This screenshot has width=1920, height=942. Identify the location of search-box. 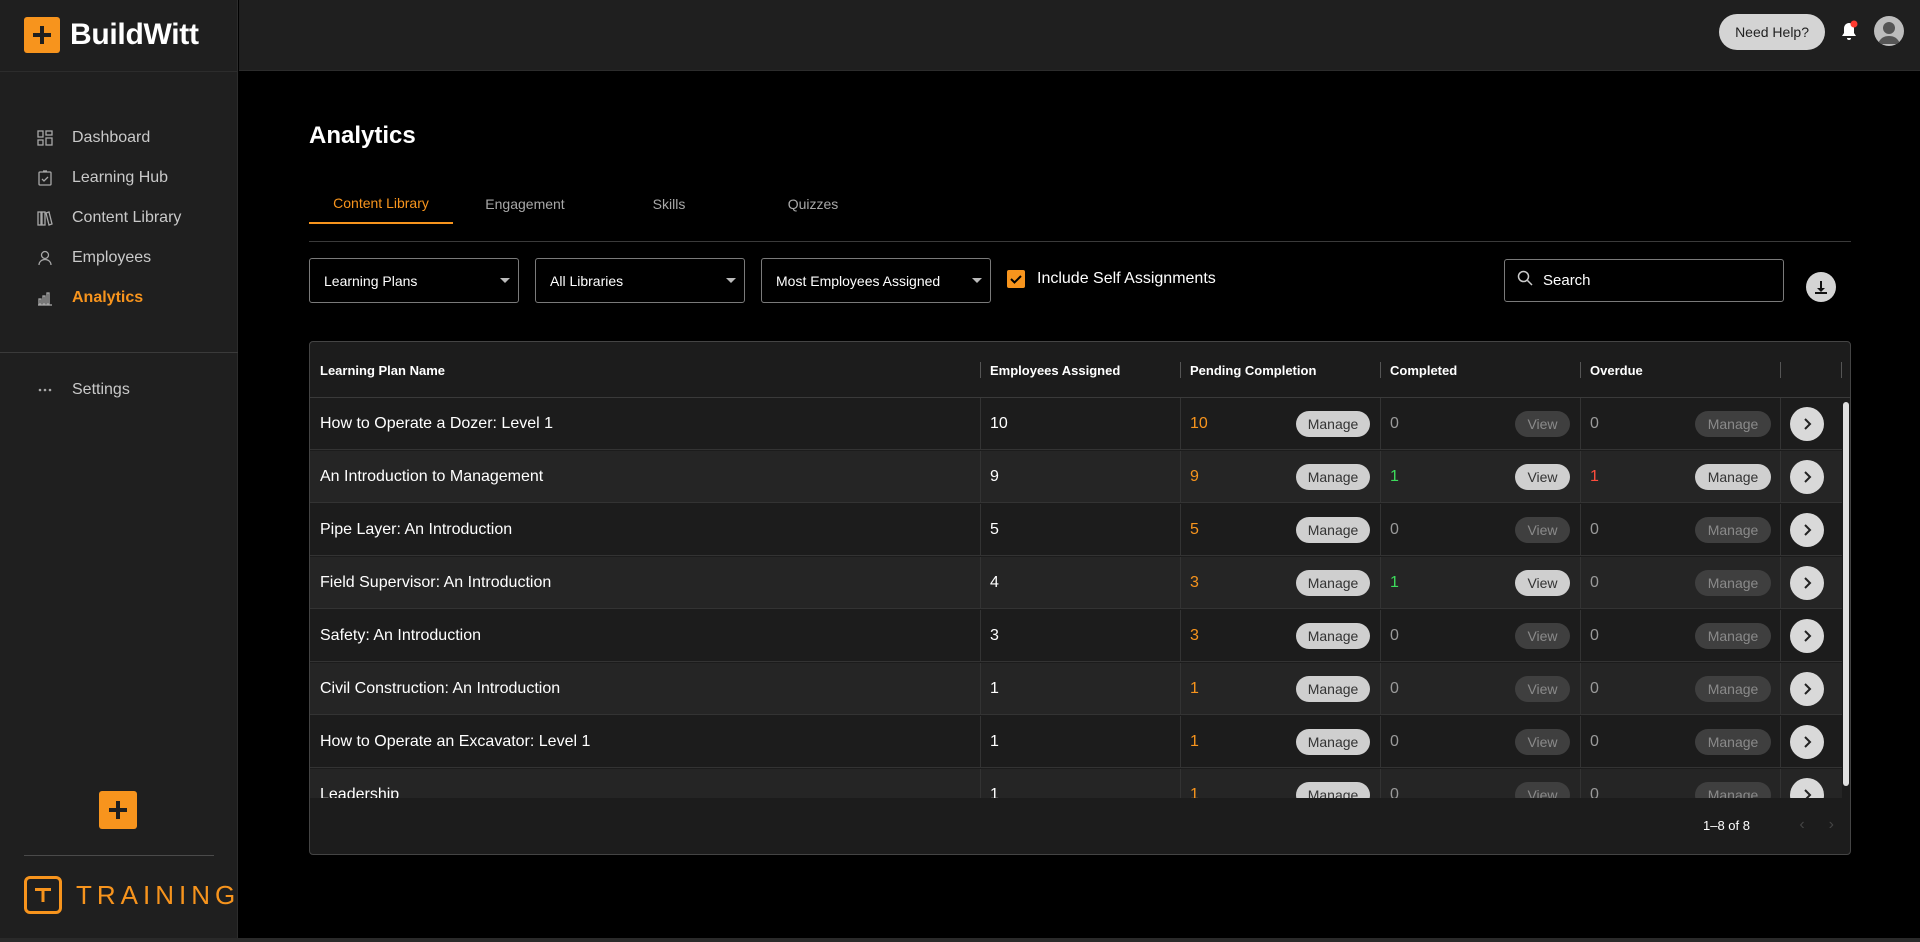
(1644, 280).